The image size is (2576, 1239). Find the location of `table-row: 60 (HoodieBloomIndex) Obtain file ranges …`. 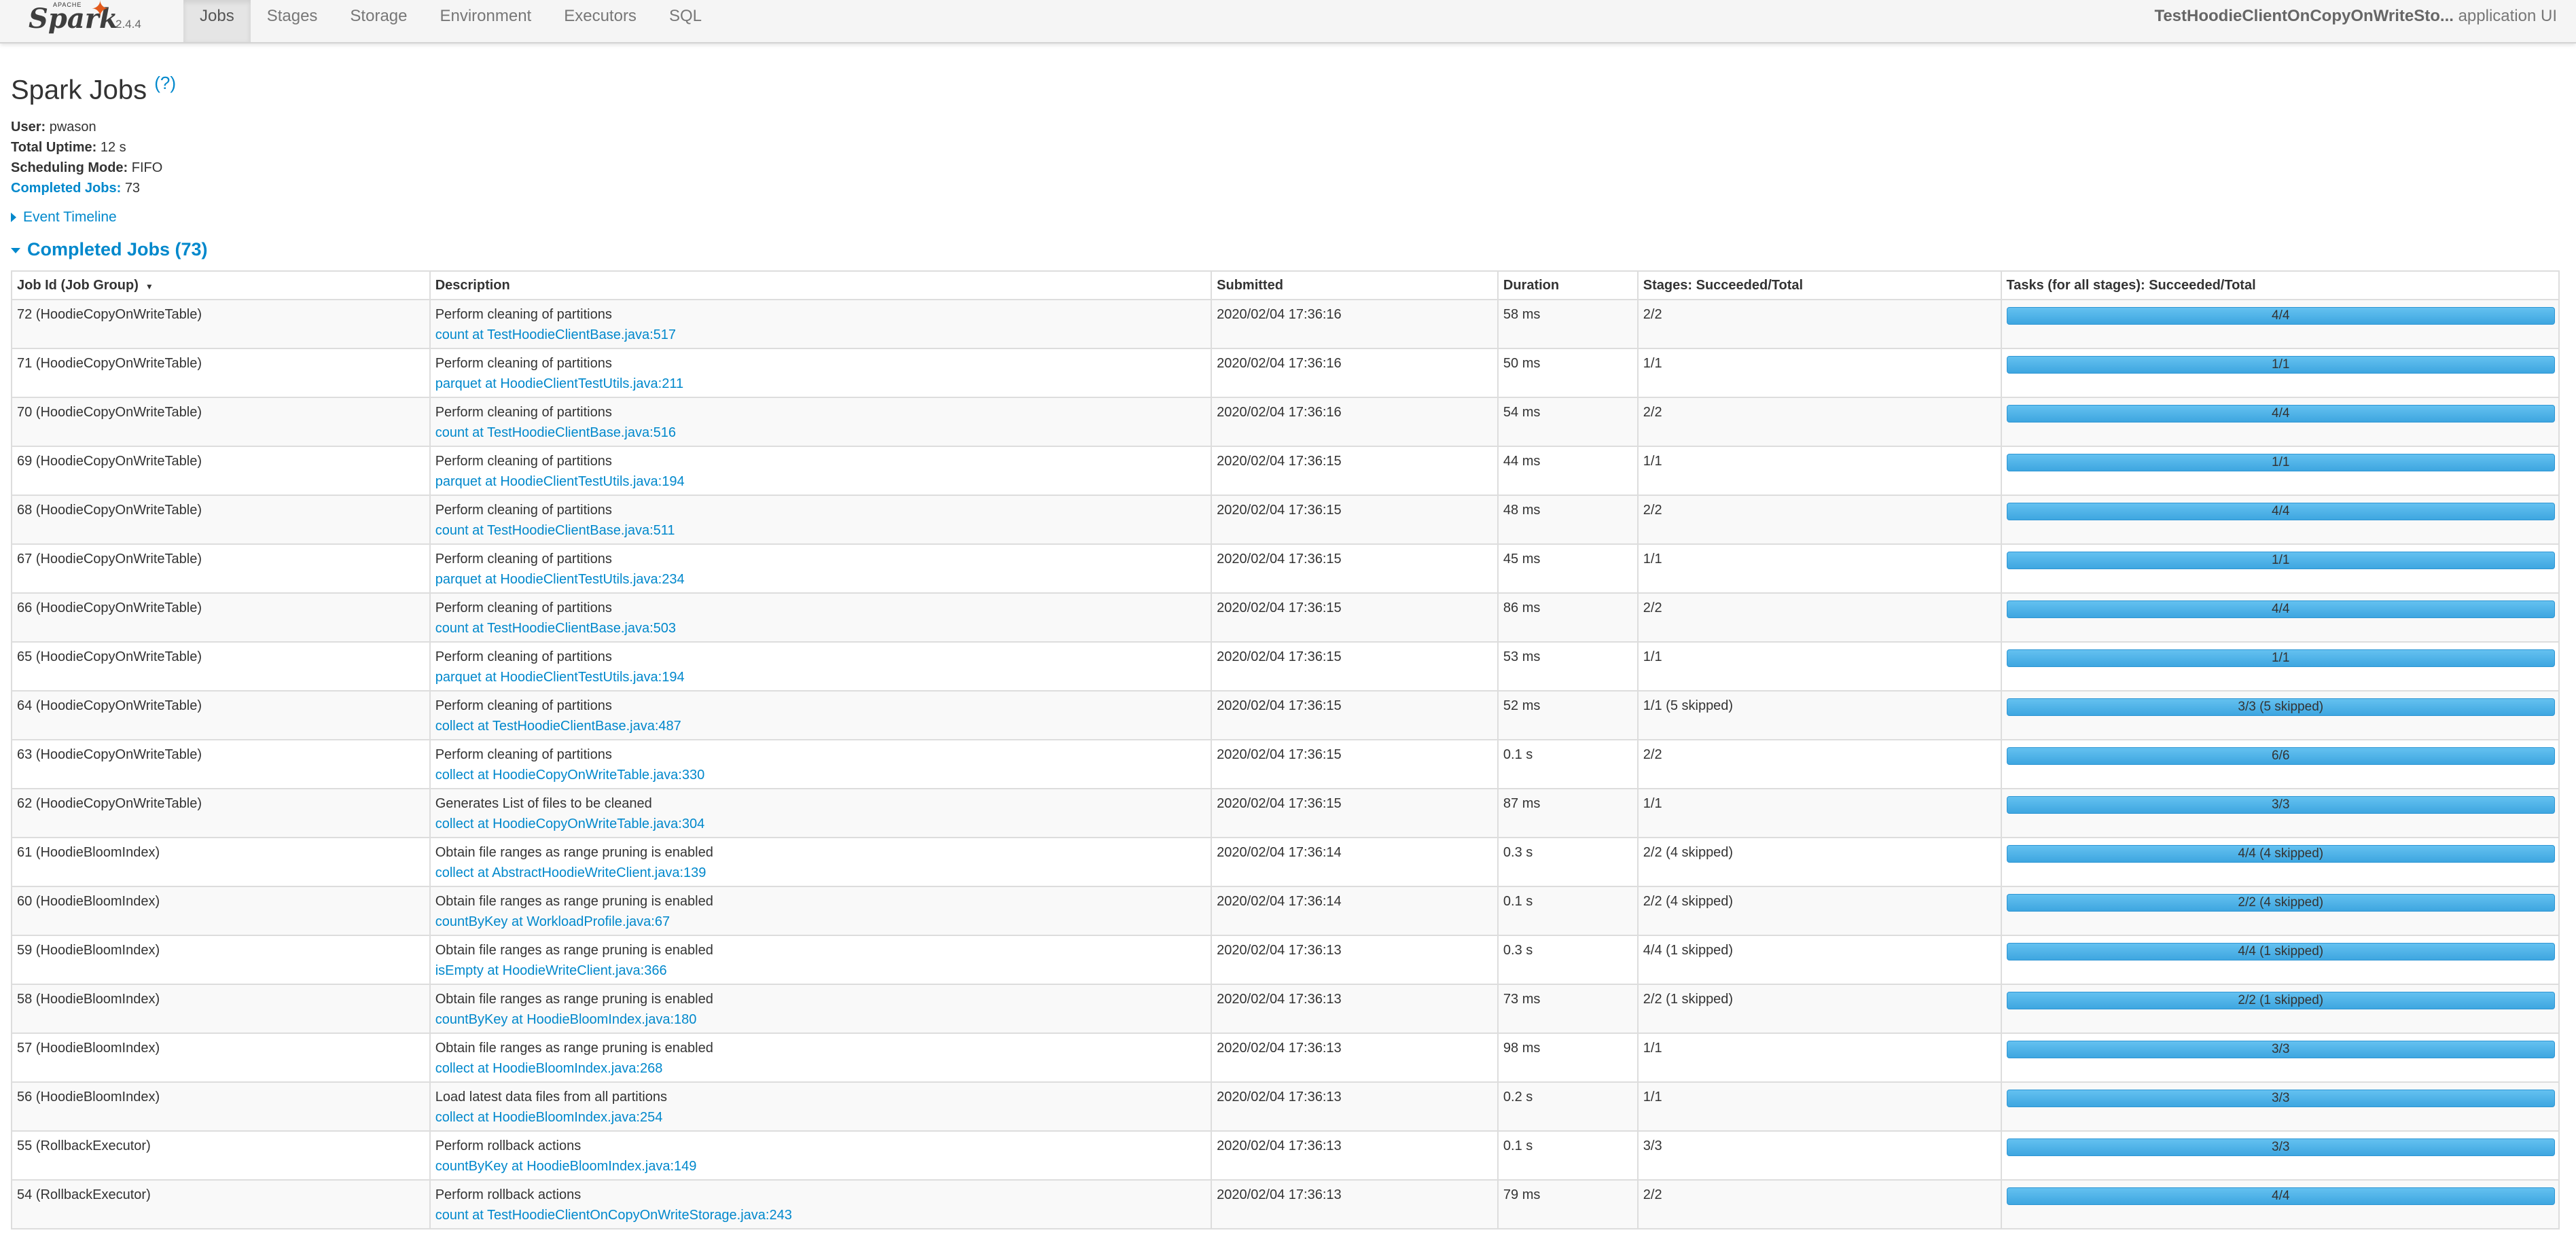

table-row: 60 (HoodieBloomIndex) Obtain file ranges … is located at coordinates (1285, 911).